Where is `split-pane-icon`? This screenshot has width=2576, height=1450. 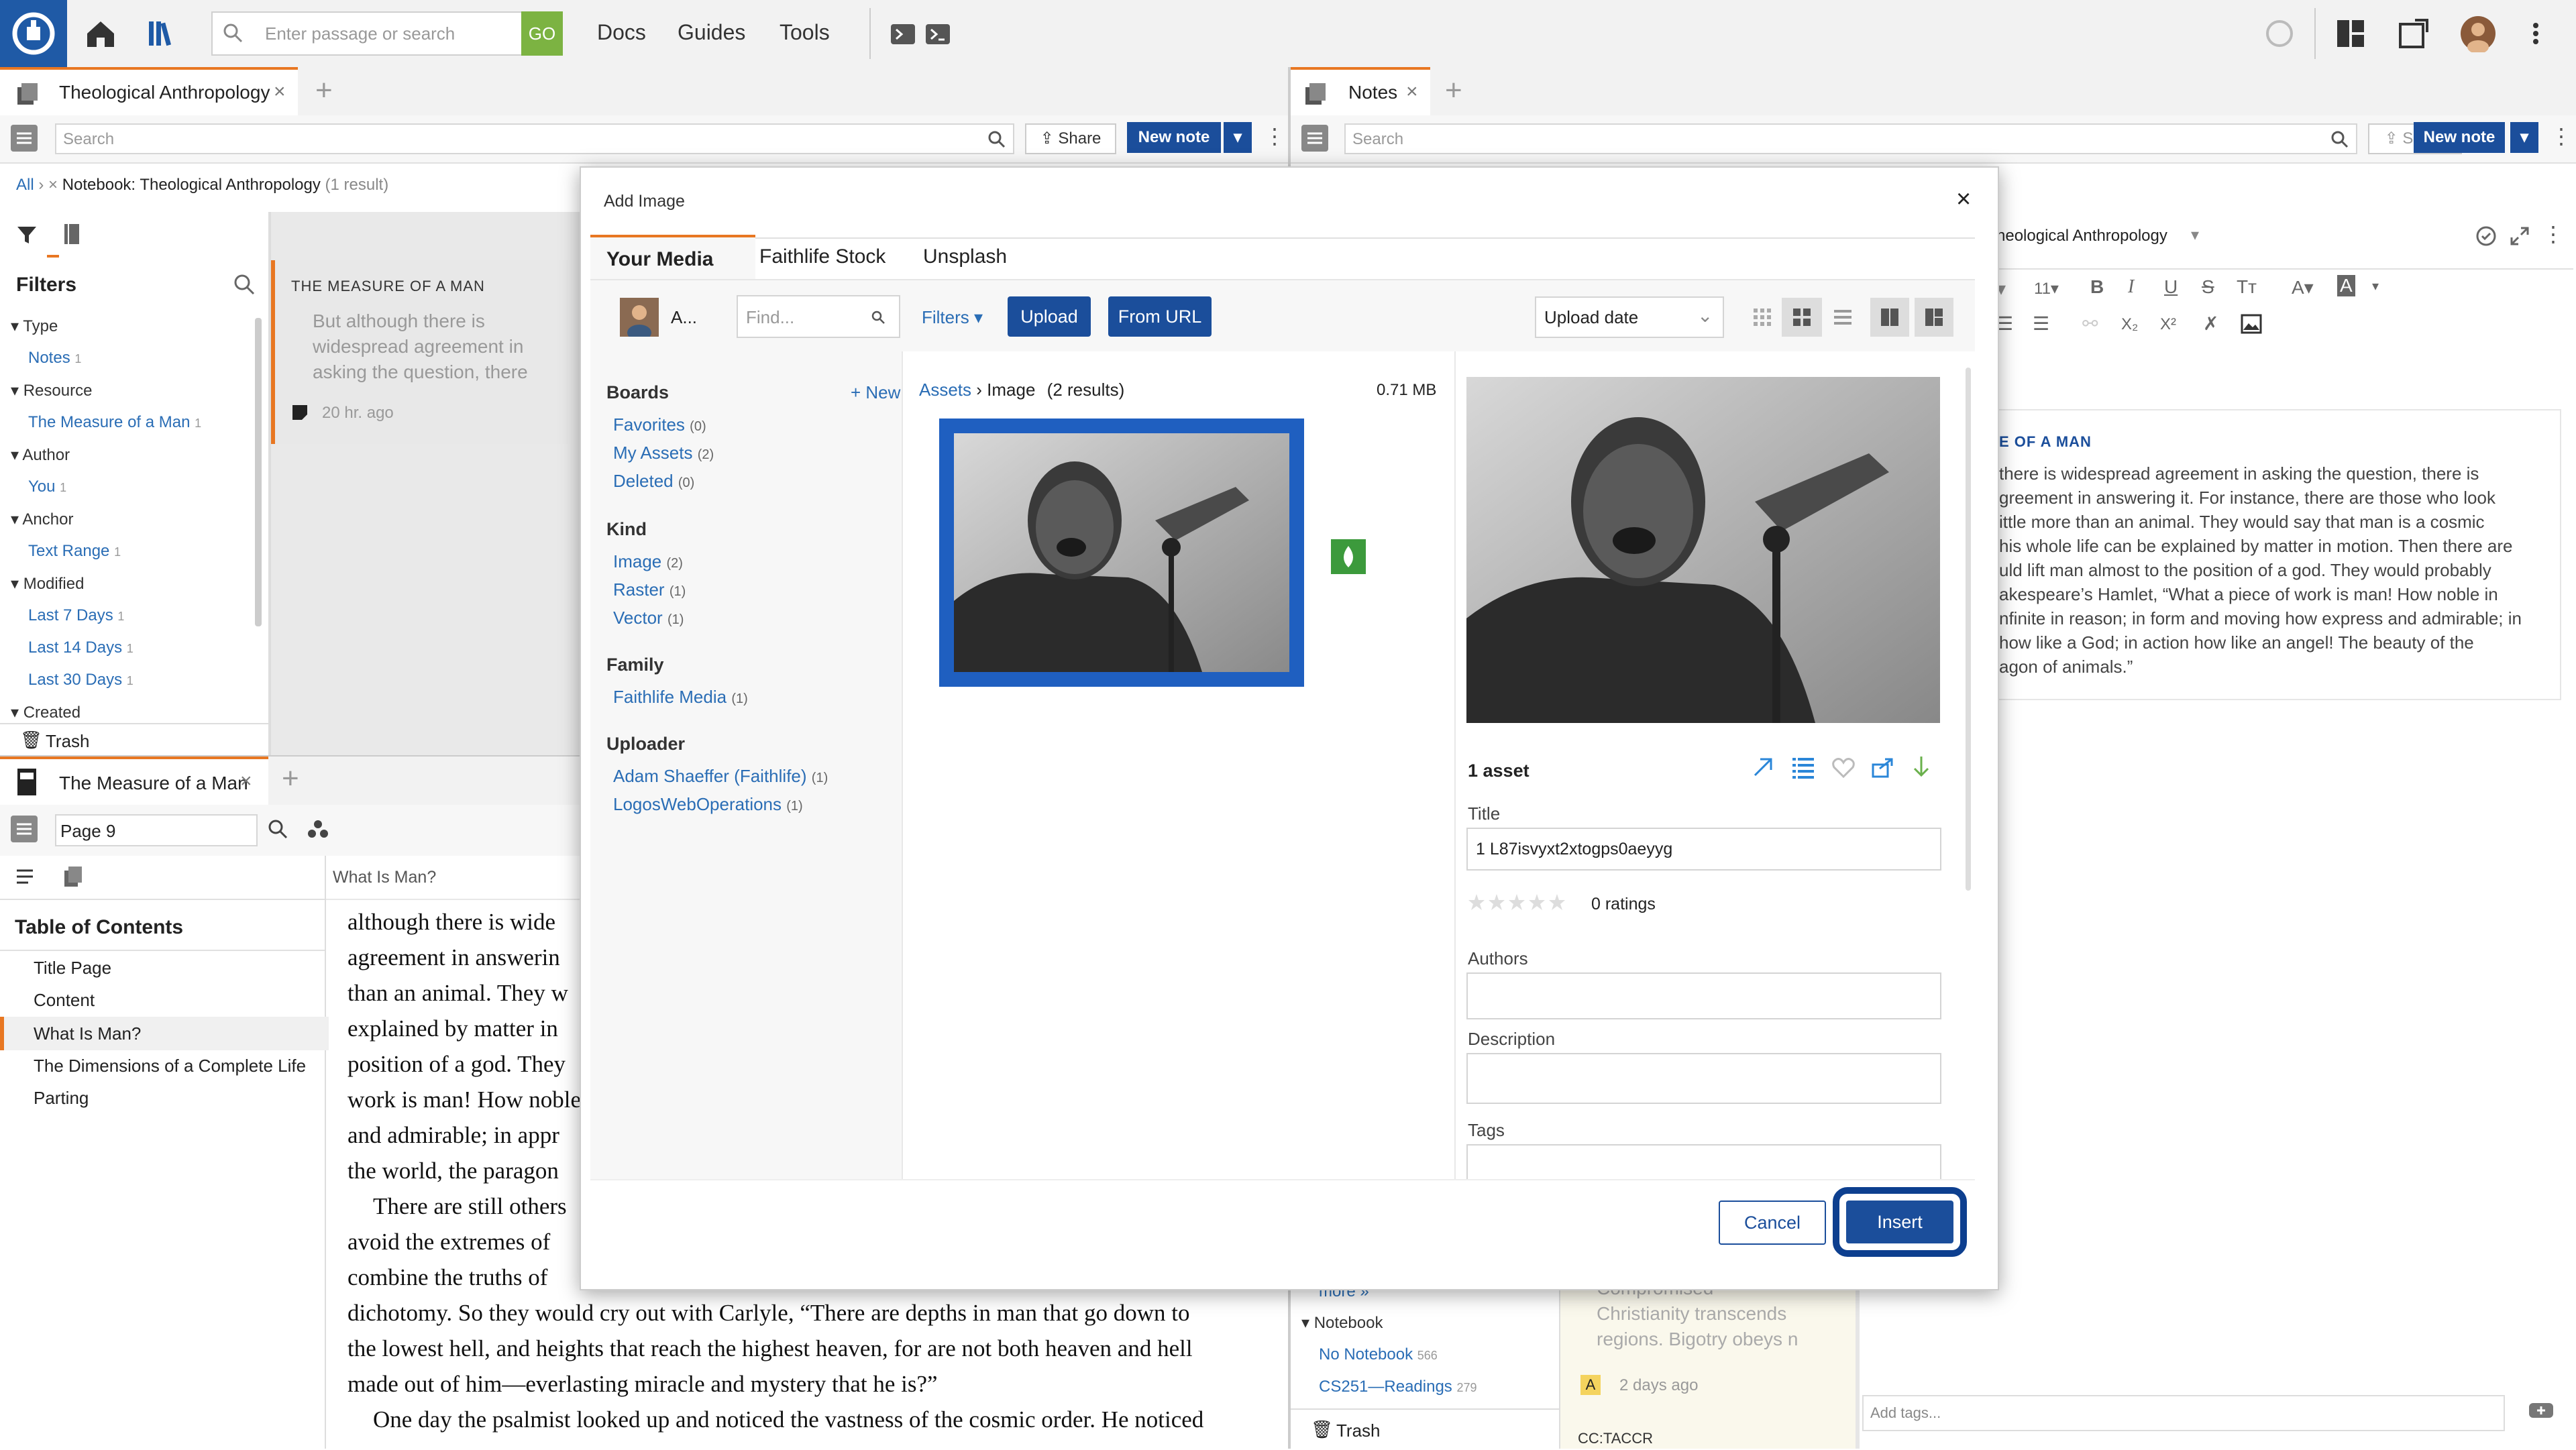
split-pane-icon is located at coordinates (1934, 317).